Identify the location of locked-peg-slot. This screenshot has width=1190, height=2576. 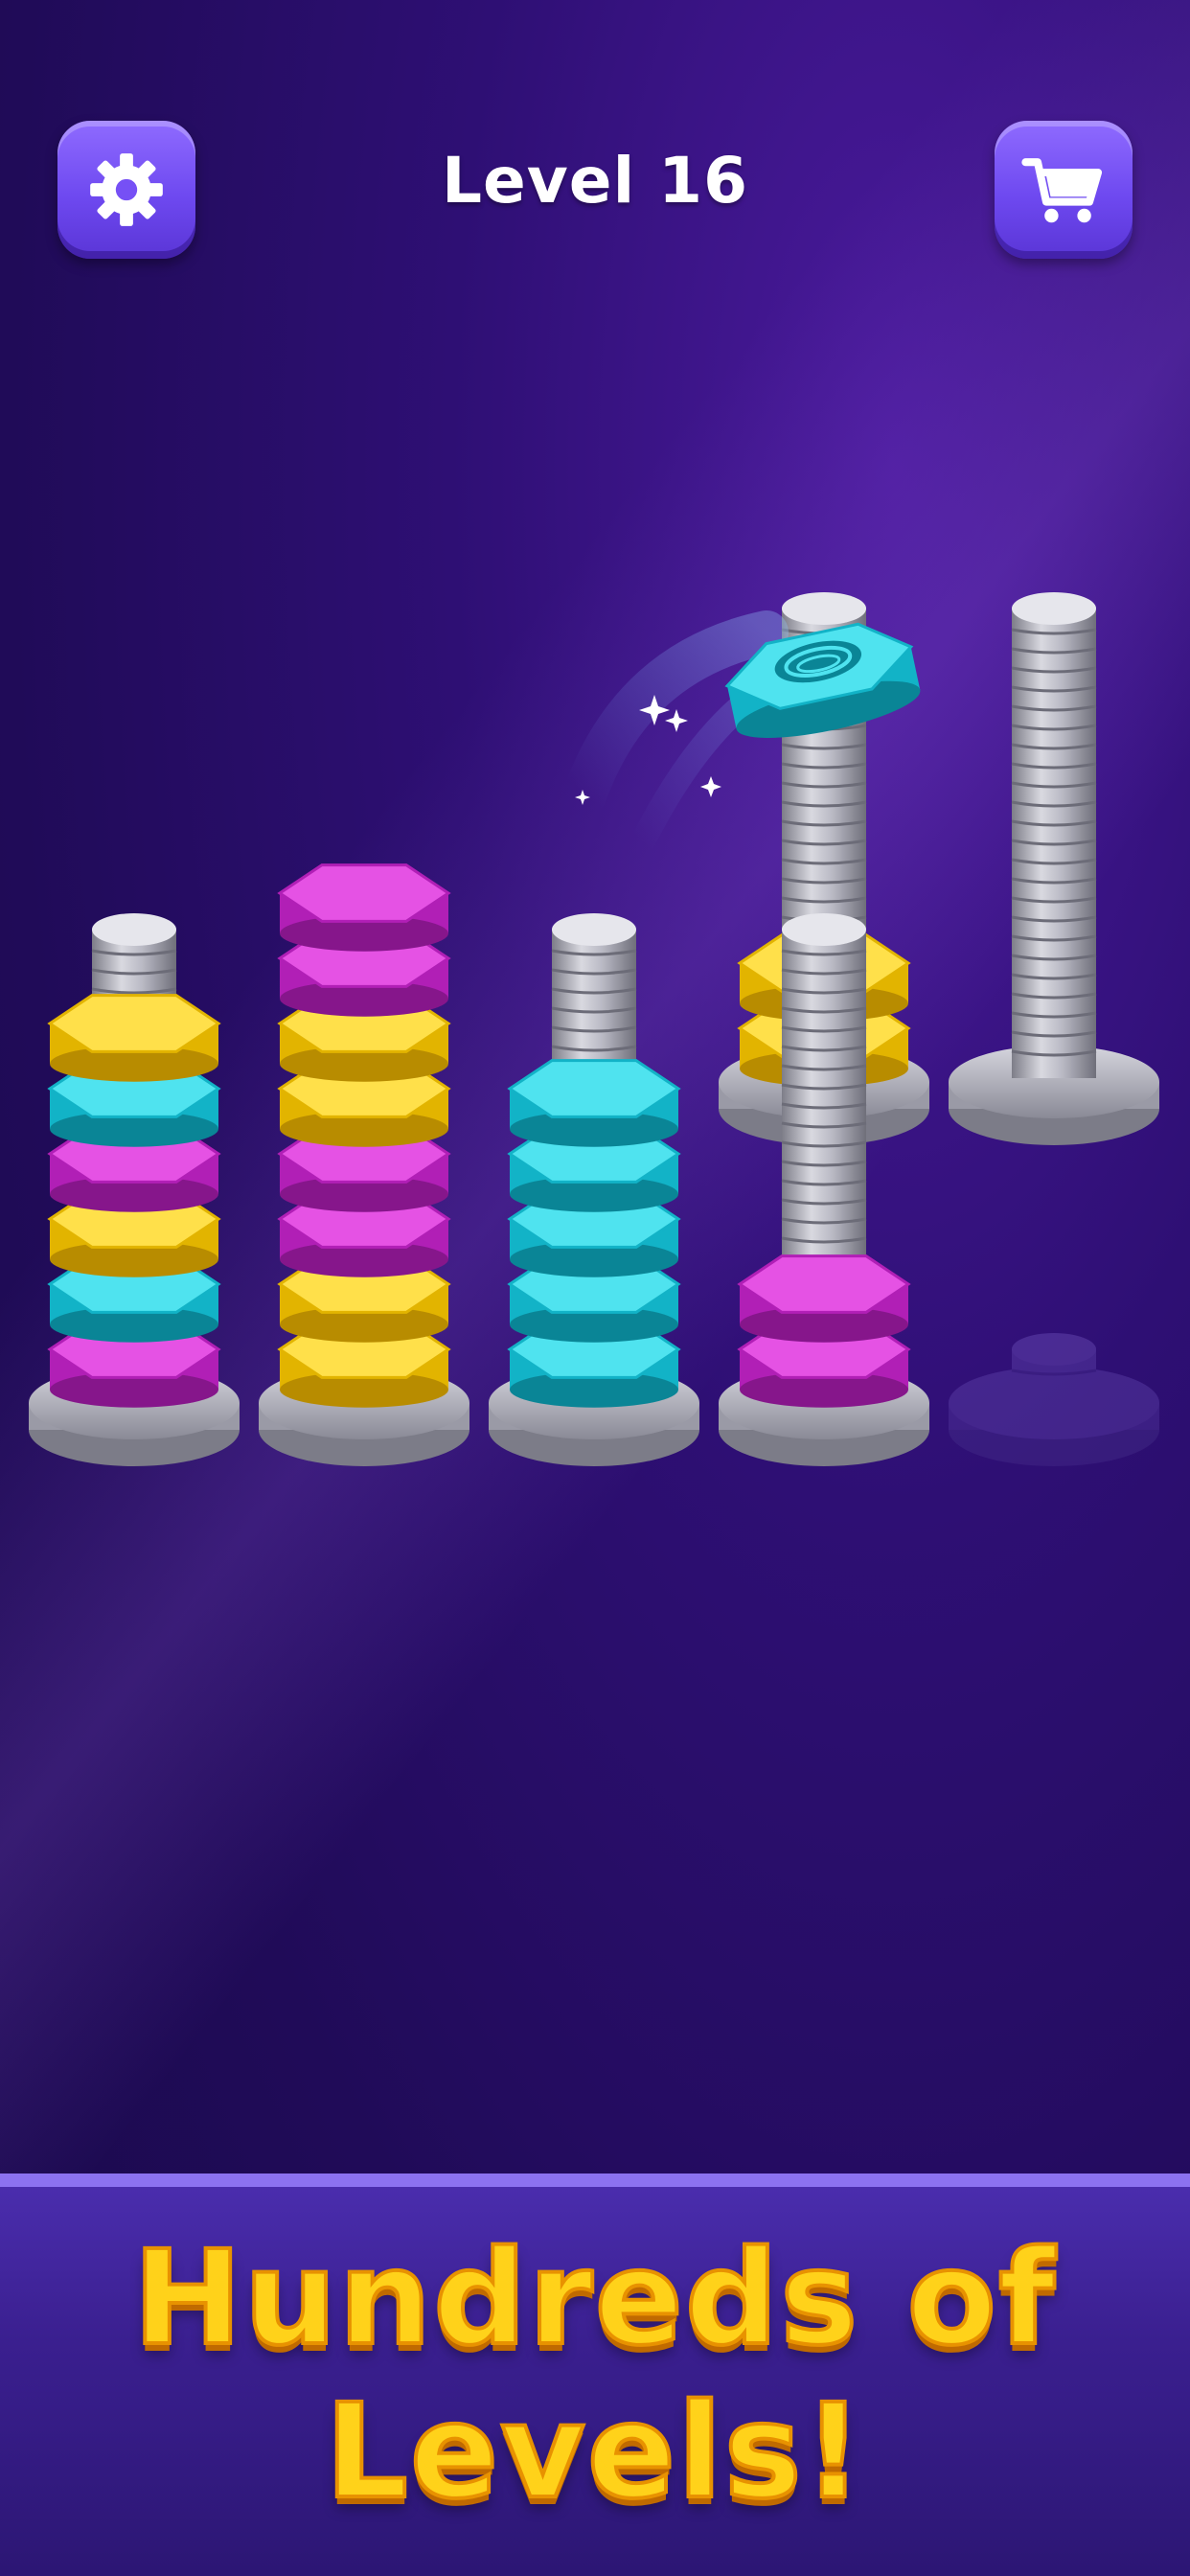
(1054, 1399).